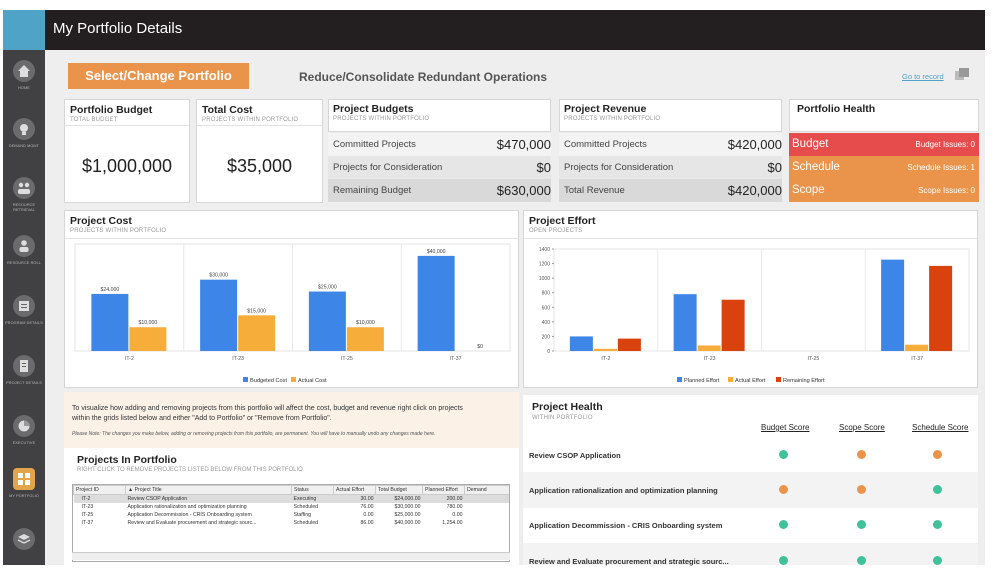  Describe the element at coordinates (477, 490) in the screenshot. I see `col-header-label: Demand` at that location.